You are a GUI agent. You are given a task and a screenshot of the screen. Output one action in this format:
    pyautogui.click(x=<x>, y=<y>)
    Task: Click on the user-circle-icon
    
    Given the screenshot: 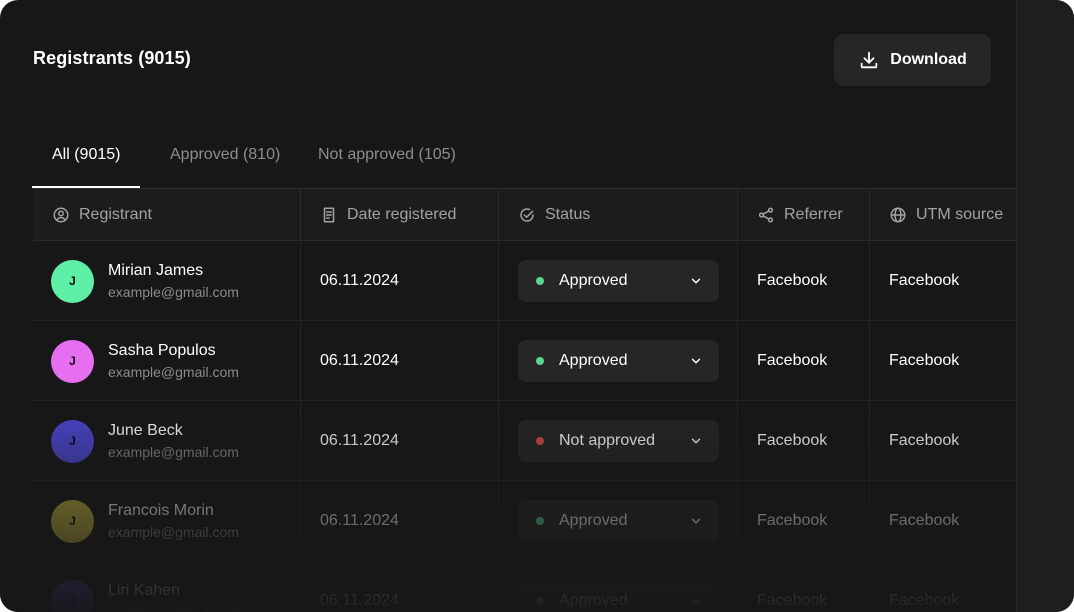 What is the action you would take?
    pyautogui.click(x=61, y=215)
    